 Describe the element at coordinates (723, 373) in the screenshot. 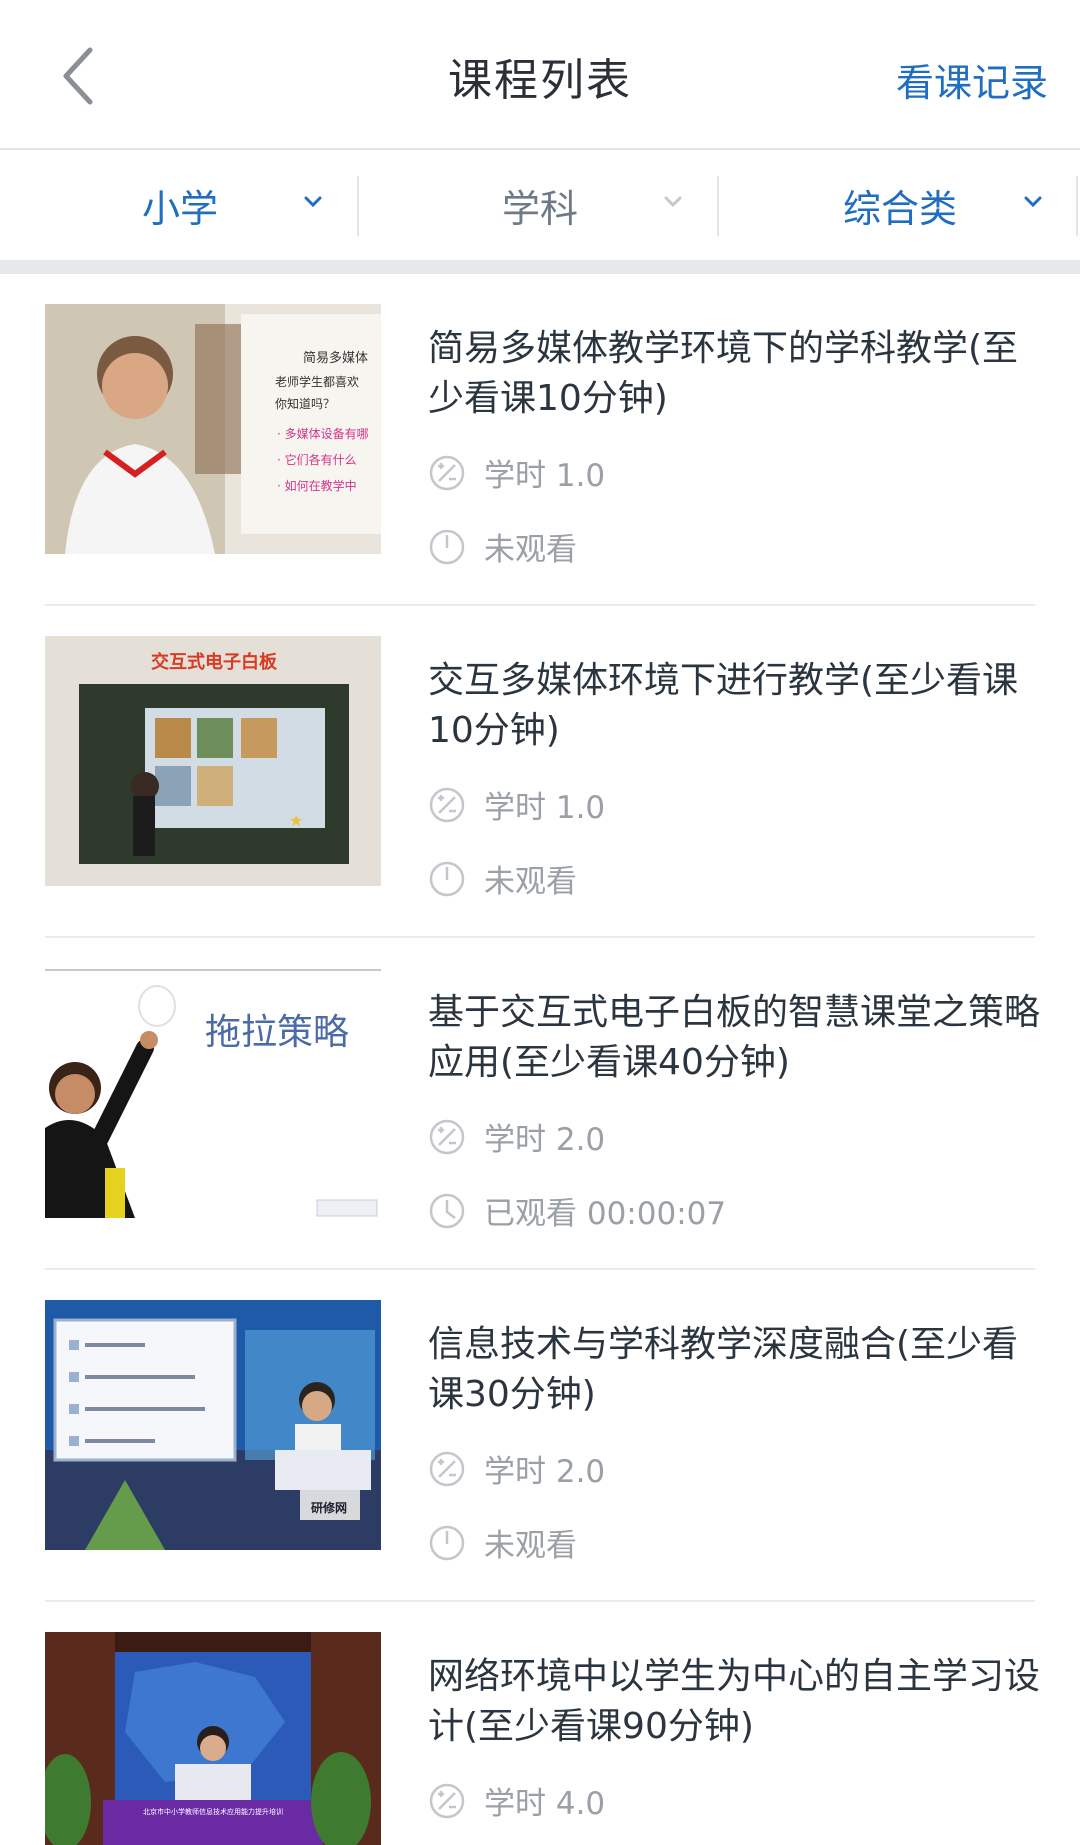

I see `course-title: 简易多媒体教学环境下的学科教学(至少看课10分钟)` at that location.